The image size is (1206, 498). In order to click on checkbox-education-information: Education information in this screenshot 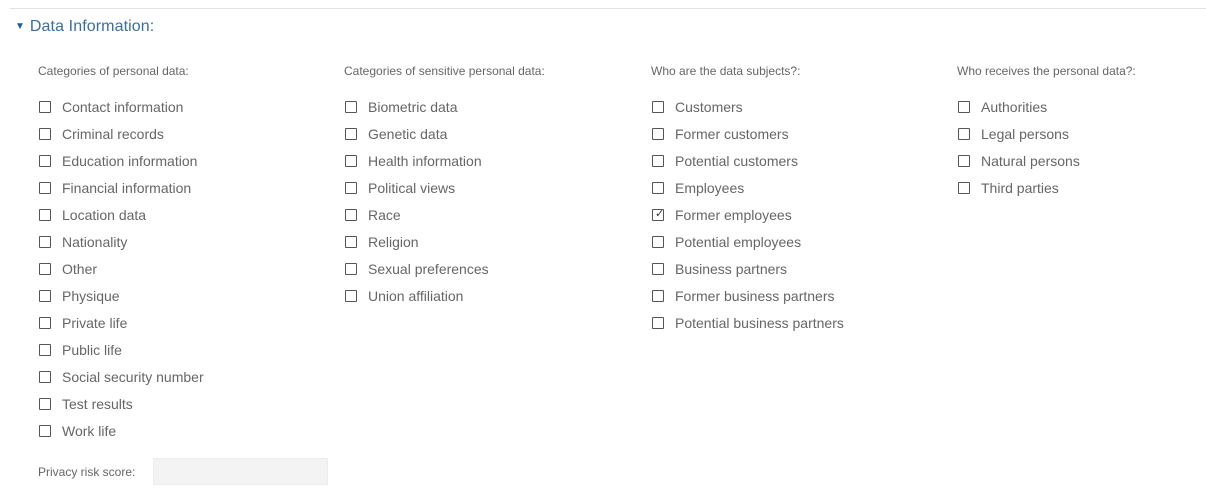, I will do `click(121, 160)`.